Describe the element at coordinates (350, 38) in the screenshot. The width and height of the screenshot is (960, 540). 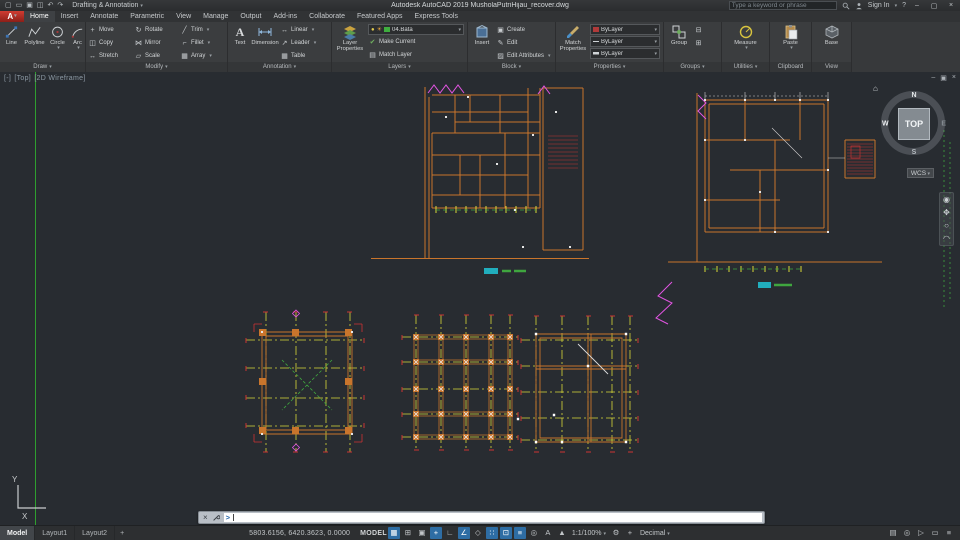
I see `layer-properties-button: Layer Properties` at that location.